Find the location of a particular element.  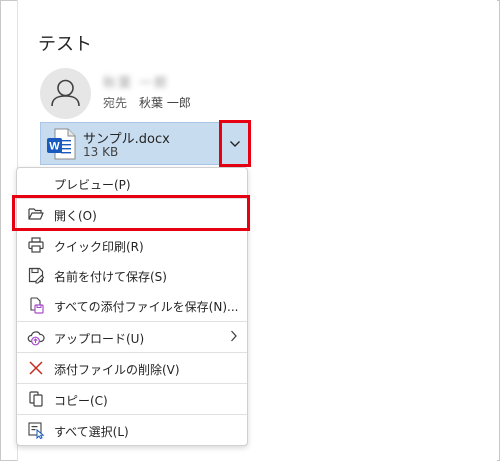

select-all-icon is located at coordinates (36, 430).